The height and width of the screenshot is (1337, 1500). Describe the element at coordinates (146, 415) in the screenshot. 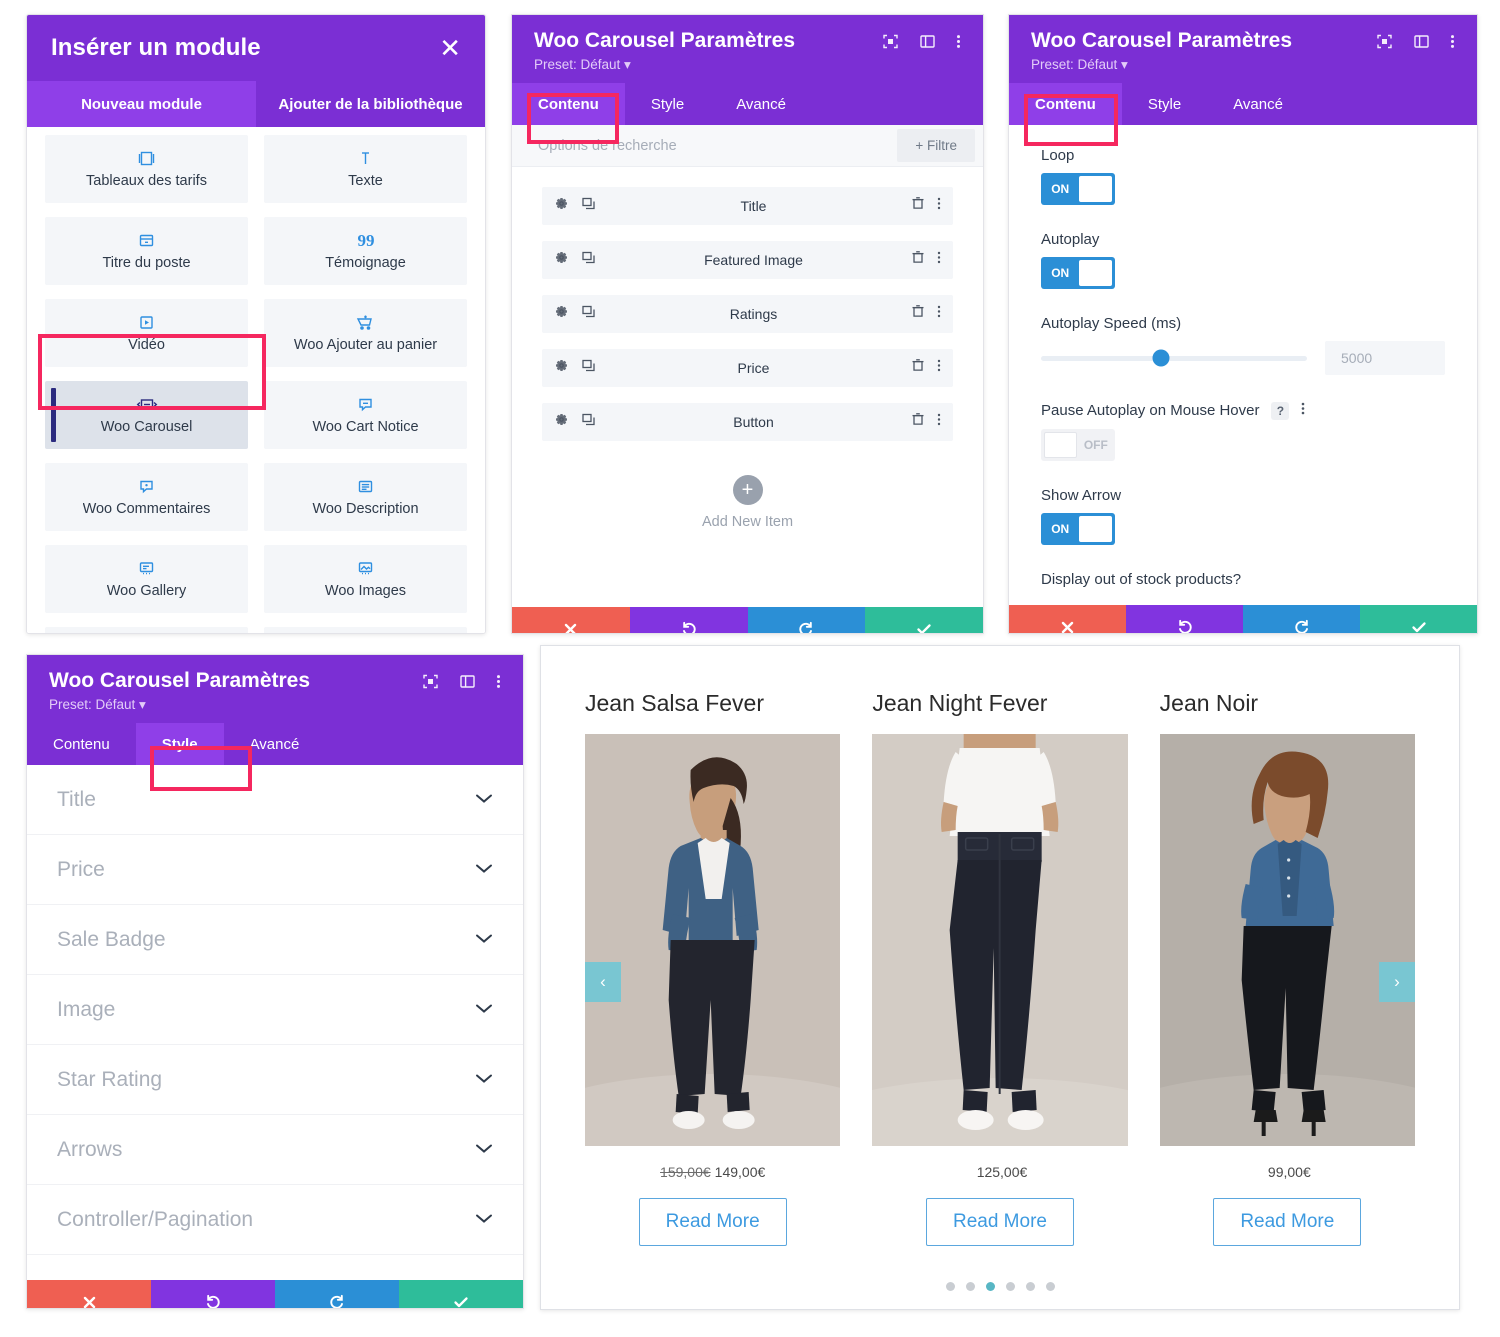

I see `module-woo-carousel: Woo Carousel` at that location.